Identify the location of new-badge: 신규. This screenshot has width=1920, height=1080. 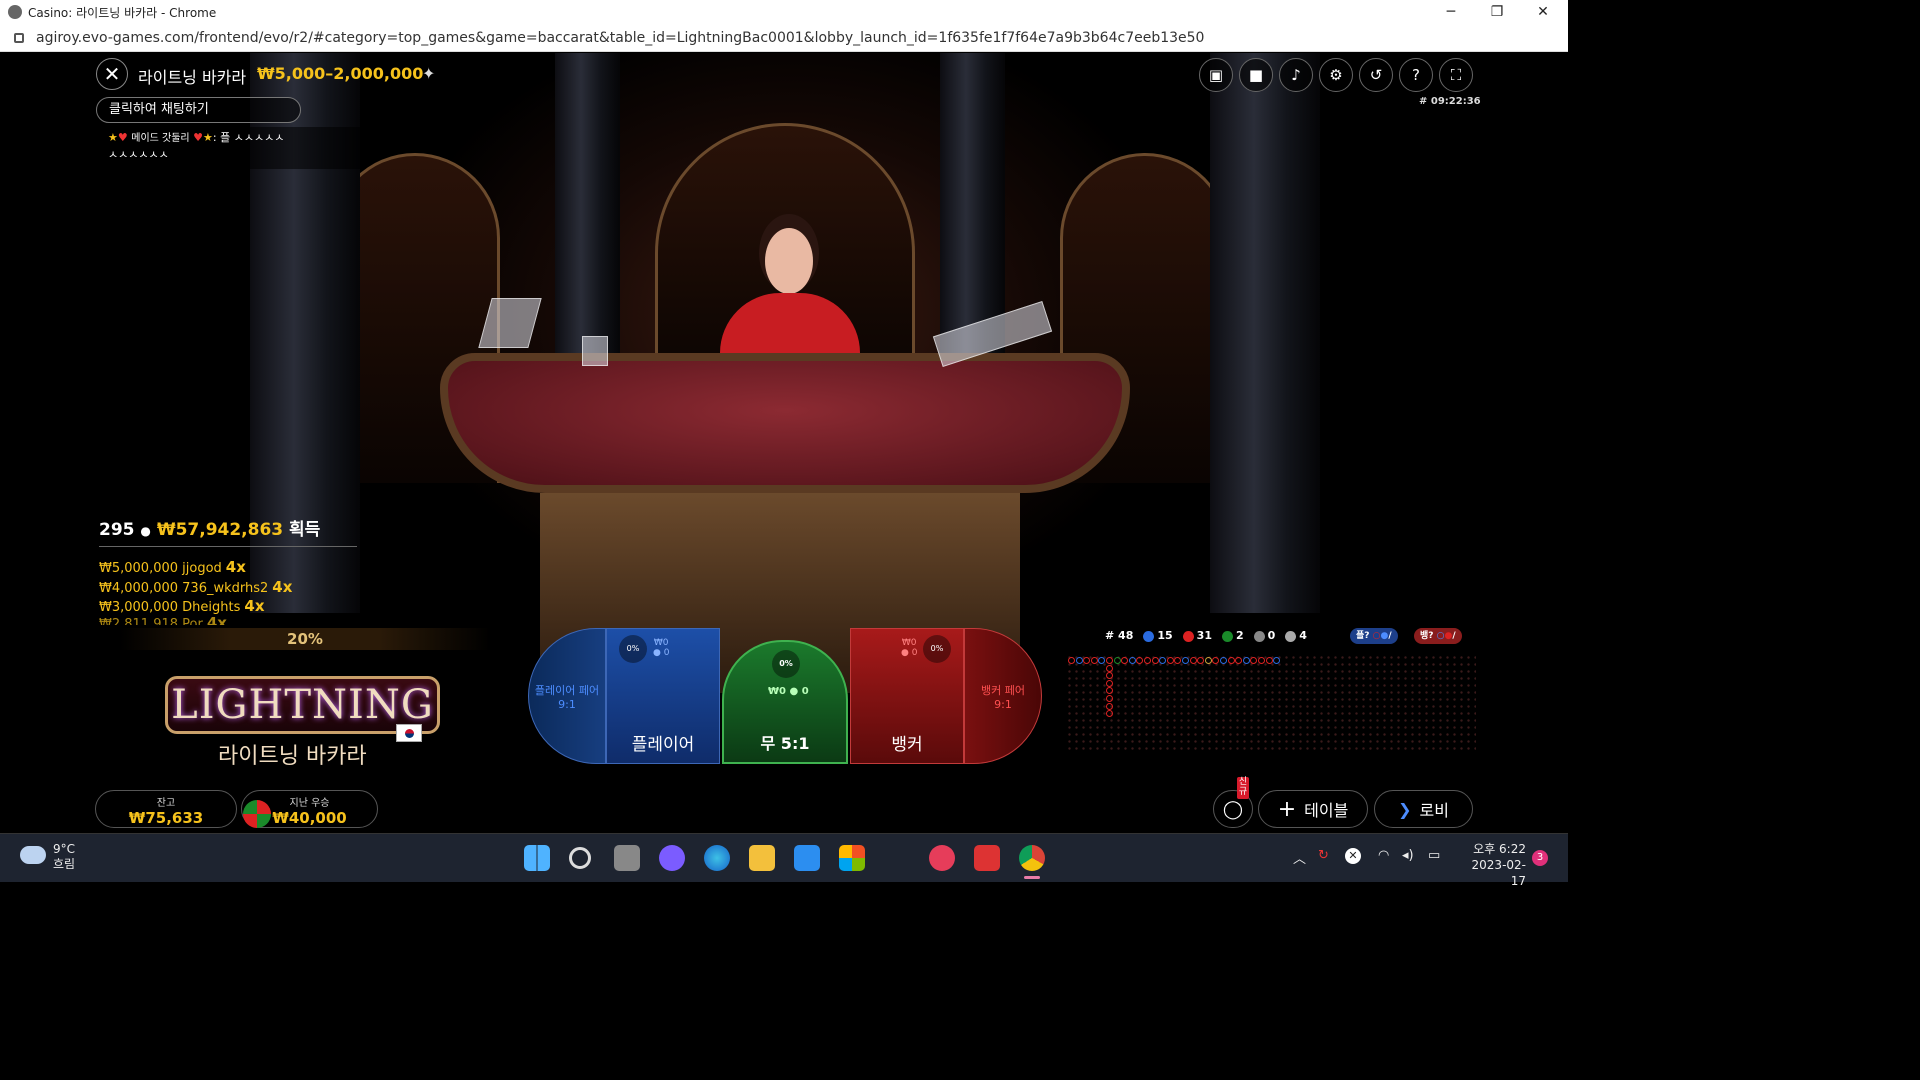
(1243, 788).